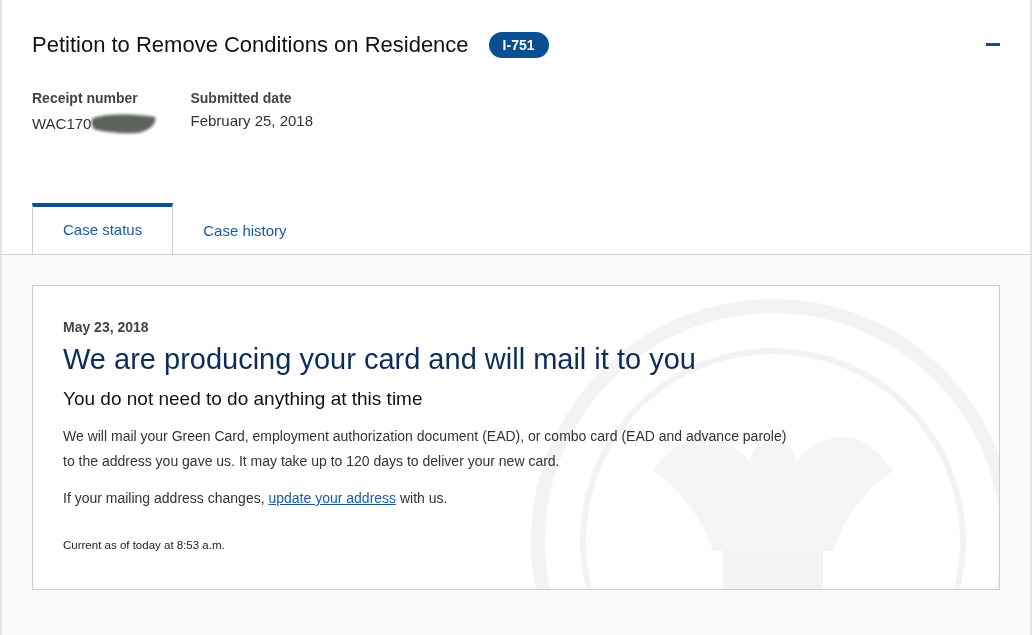 The width and height of the screenshot is (1032, 635). Describe the element at coordinates (245, 229) in the screenshot. I see `tab: Case history` at that location.